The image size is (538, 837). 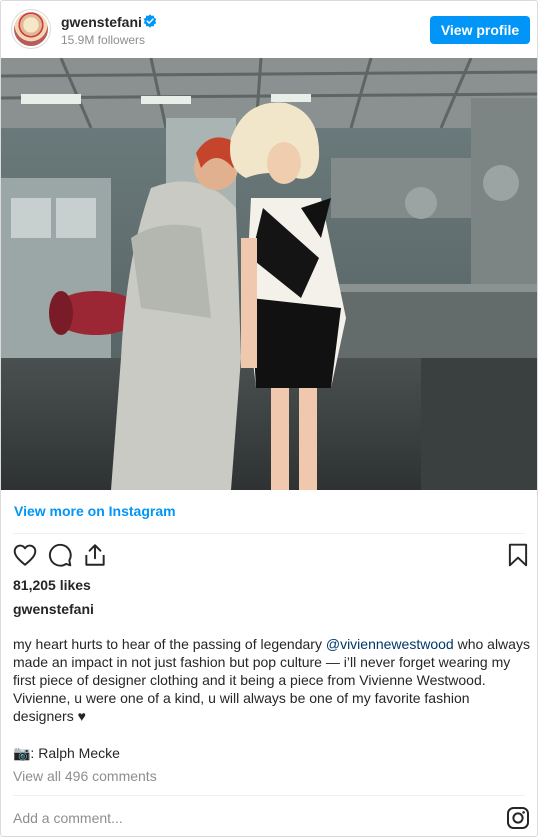 What do you see at coordinates (85, 776) in the screenshot?
I see `view-comments-link: View all 496 comments` at bounding box center [85, 776].